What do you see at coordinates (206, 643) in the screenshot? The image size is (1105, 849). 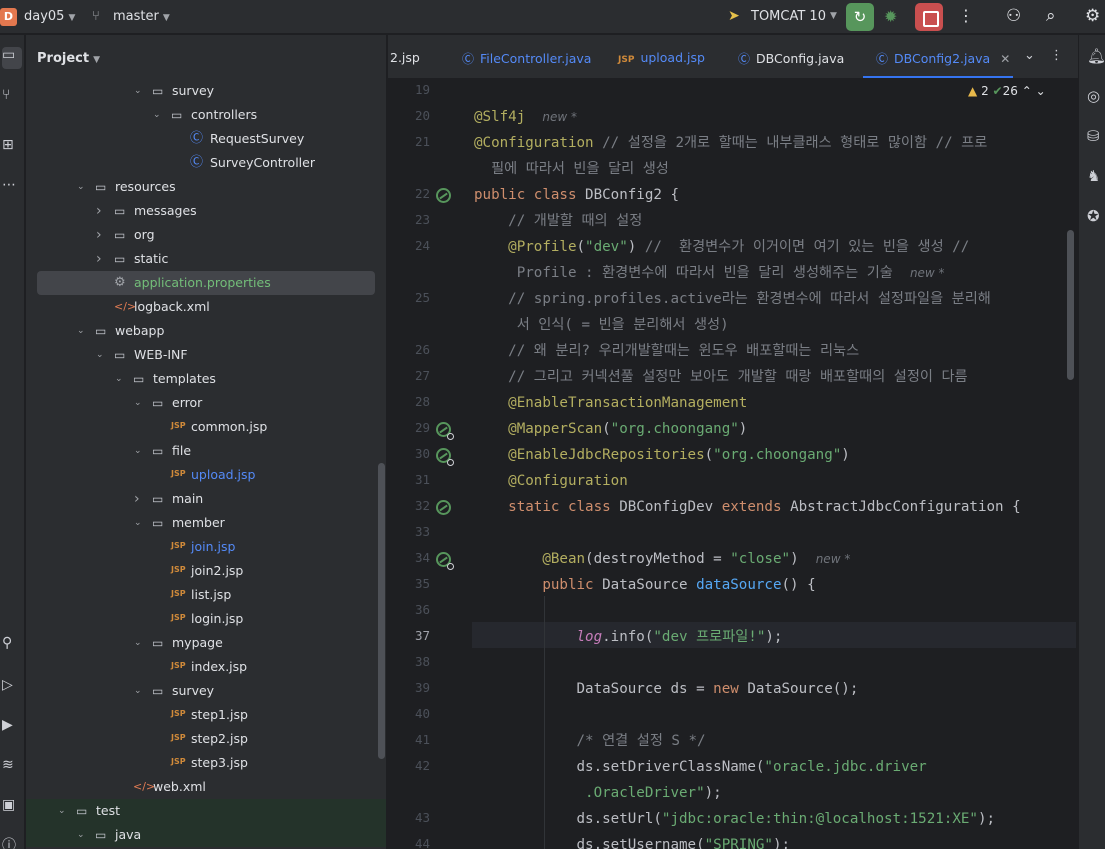 I see `tree-item-mypage: ⌄ ▭ mypage` at bounding box center [206, 643].